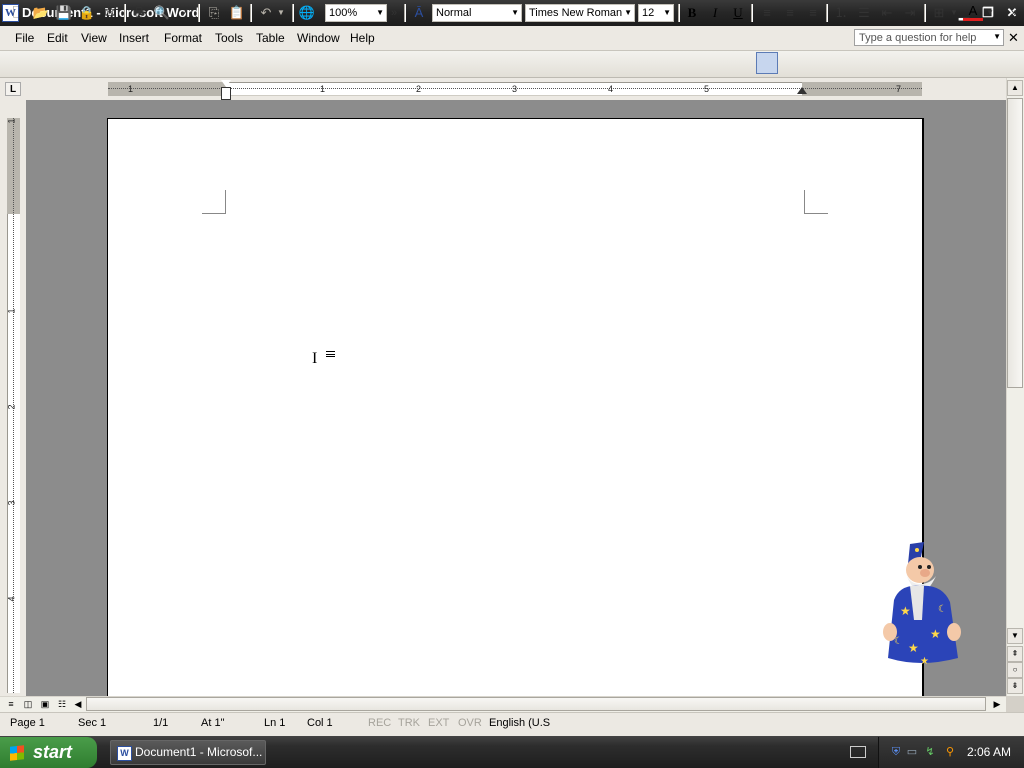 This screenshot has width=1024, height=768. I want to click on font-size-select: 12 ▼, so click(656, 13).